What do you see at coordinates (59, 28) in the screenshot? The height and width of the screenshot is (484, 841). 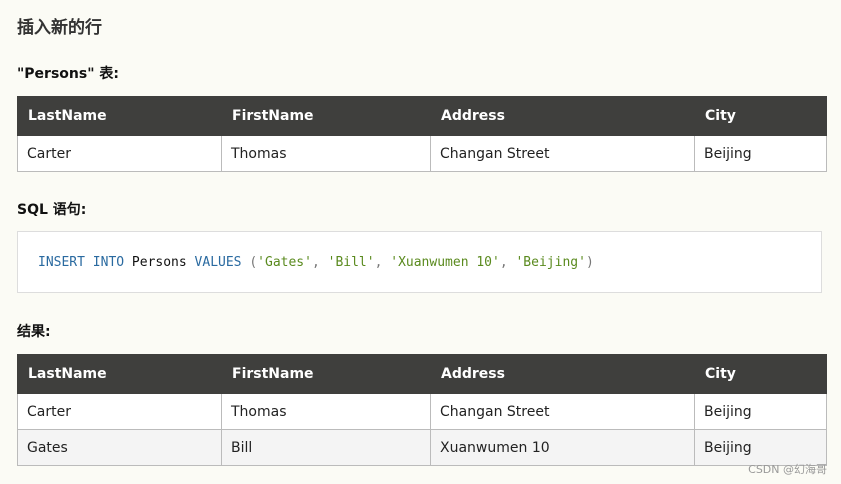 I see `page-heading: 插入新的行` at bounding box center [59, 28].